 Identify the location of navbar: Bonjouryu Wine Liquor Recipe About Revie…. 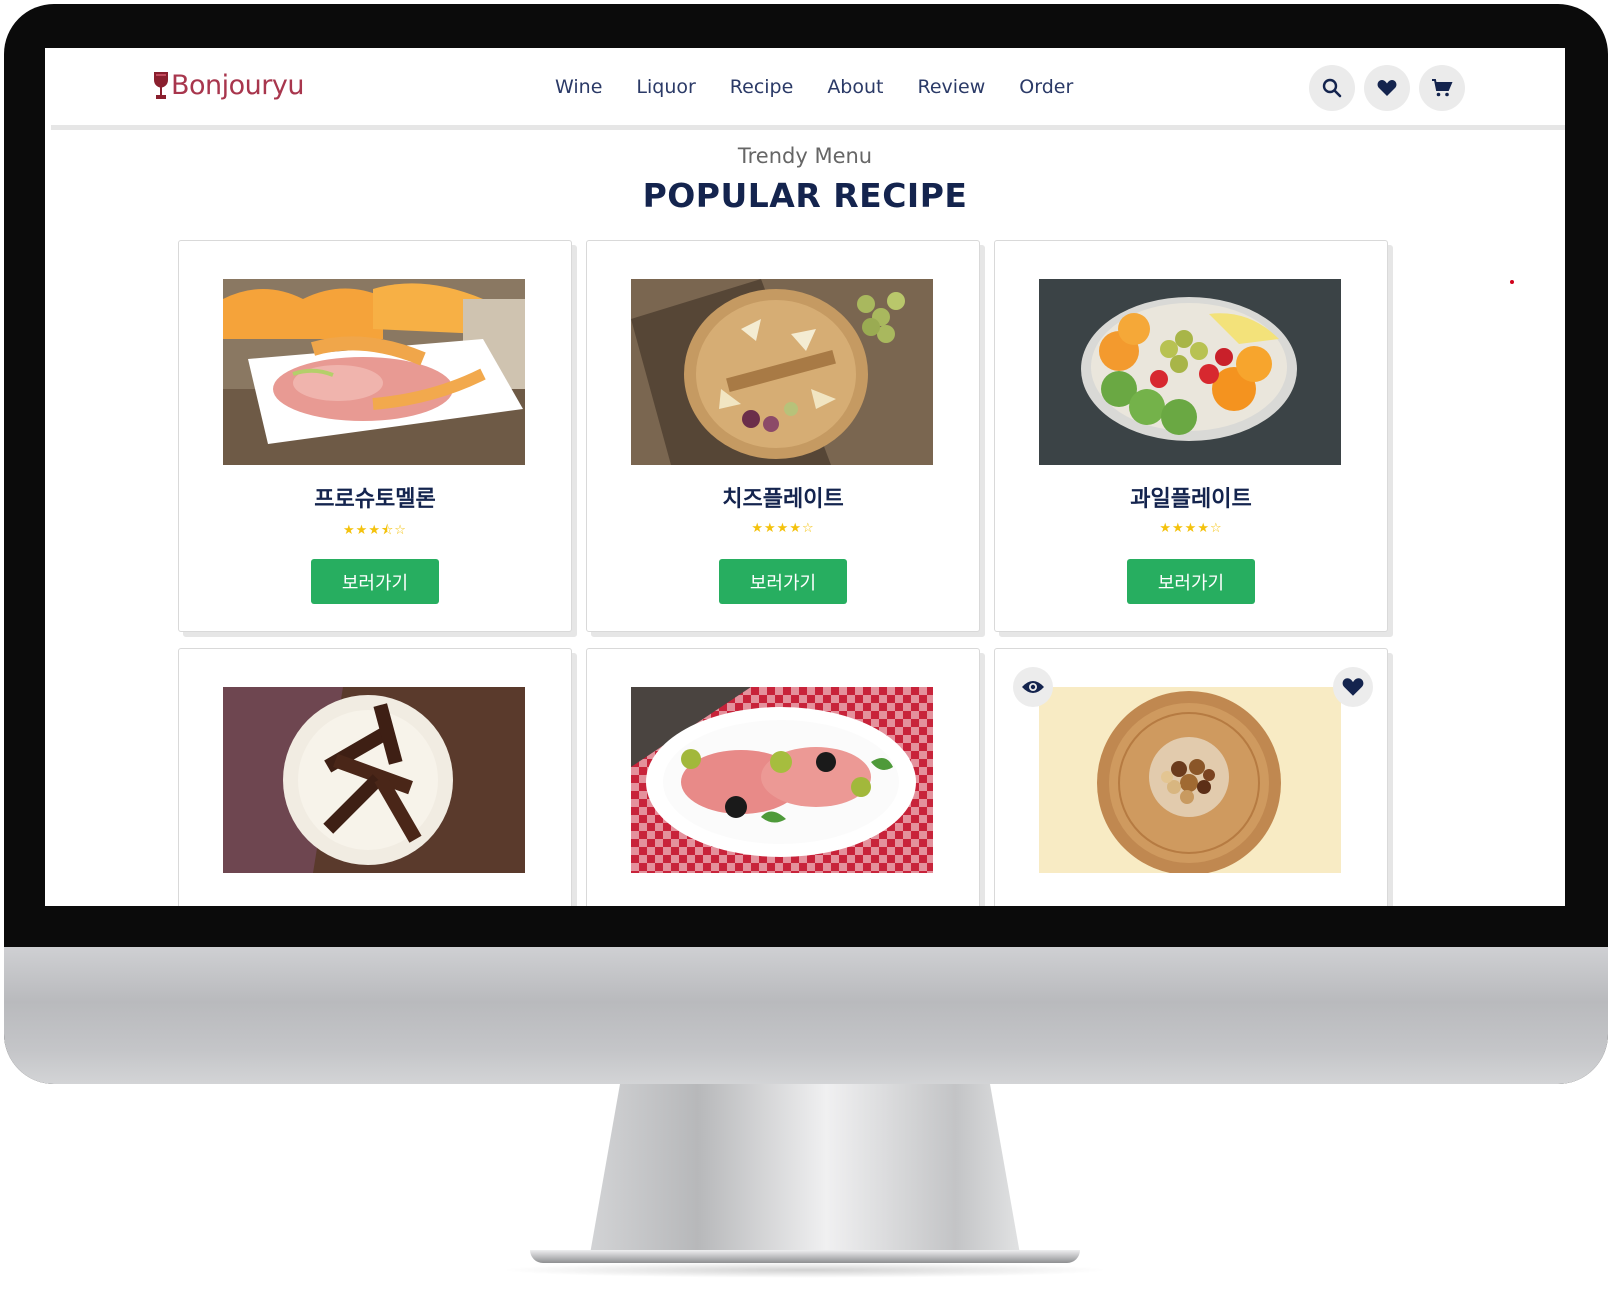
(808, 89).